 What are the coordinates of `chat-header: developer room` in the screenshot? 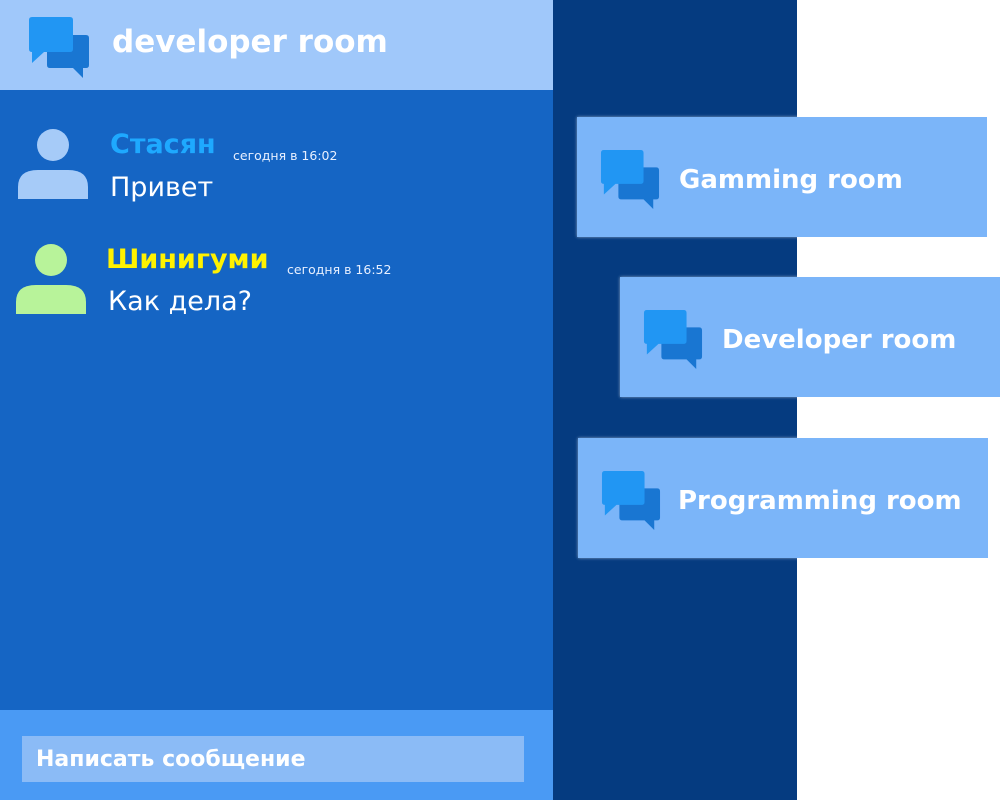 It's located at (276, 45).